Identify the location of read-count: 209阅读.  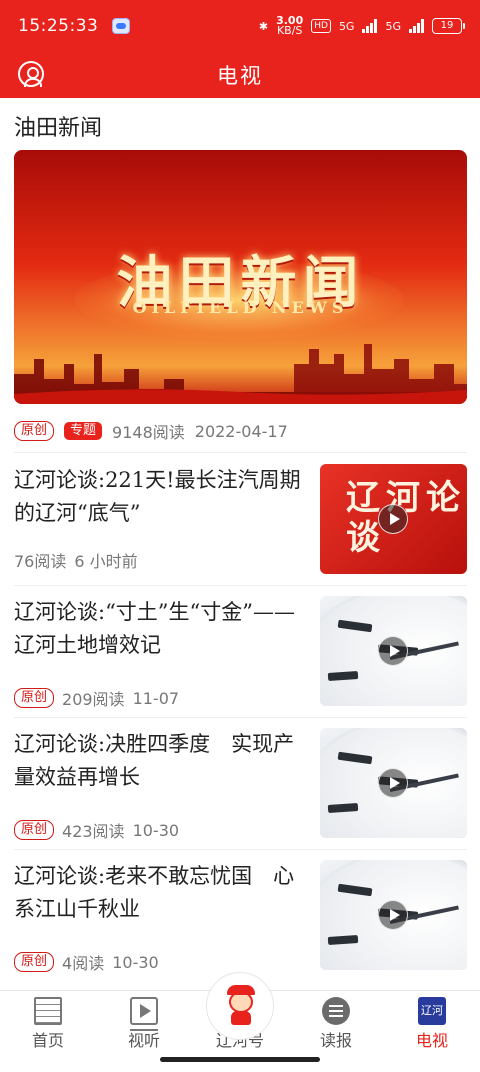
(93, 699).